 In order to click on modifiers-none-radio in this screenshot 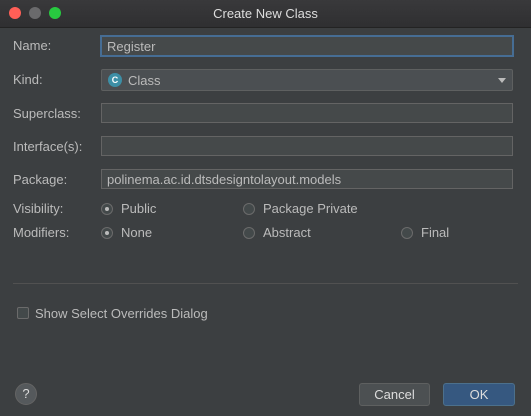, I will do `click(107, 233)`.